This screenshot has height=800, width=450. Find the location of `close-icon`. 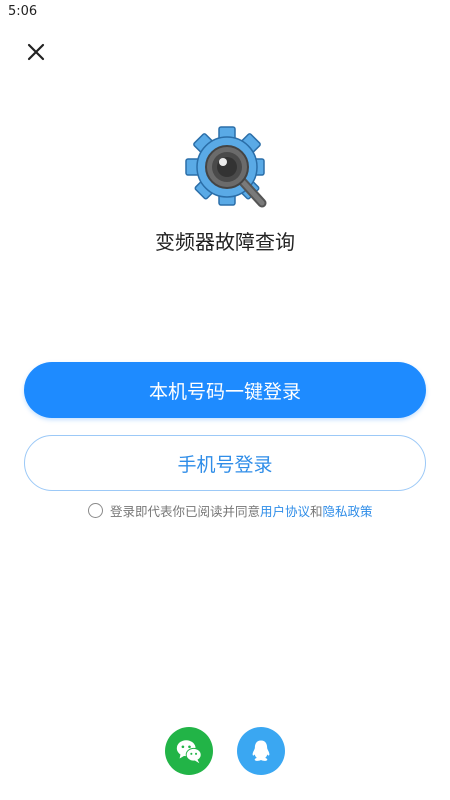

close-icon is located at coordinates (36, 52).